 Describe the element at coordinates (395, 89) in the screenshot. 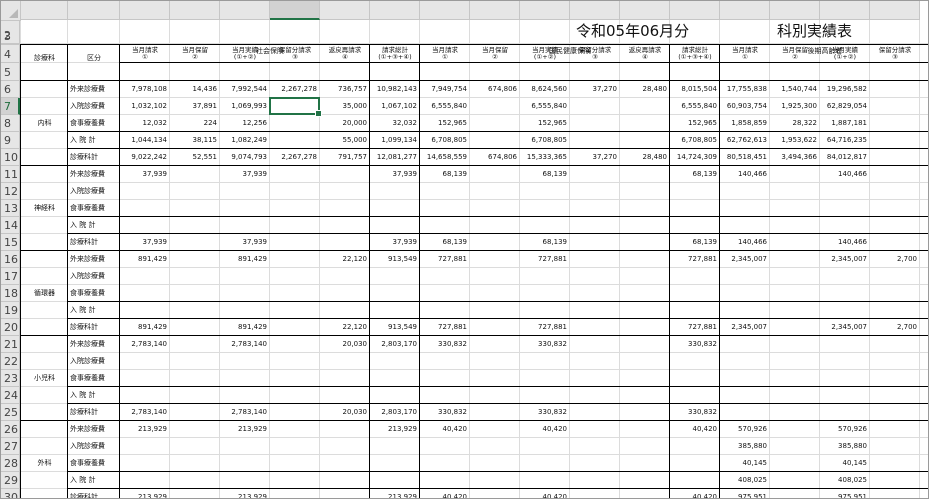

I see `table-cell: 10,982,143` at that location.